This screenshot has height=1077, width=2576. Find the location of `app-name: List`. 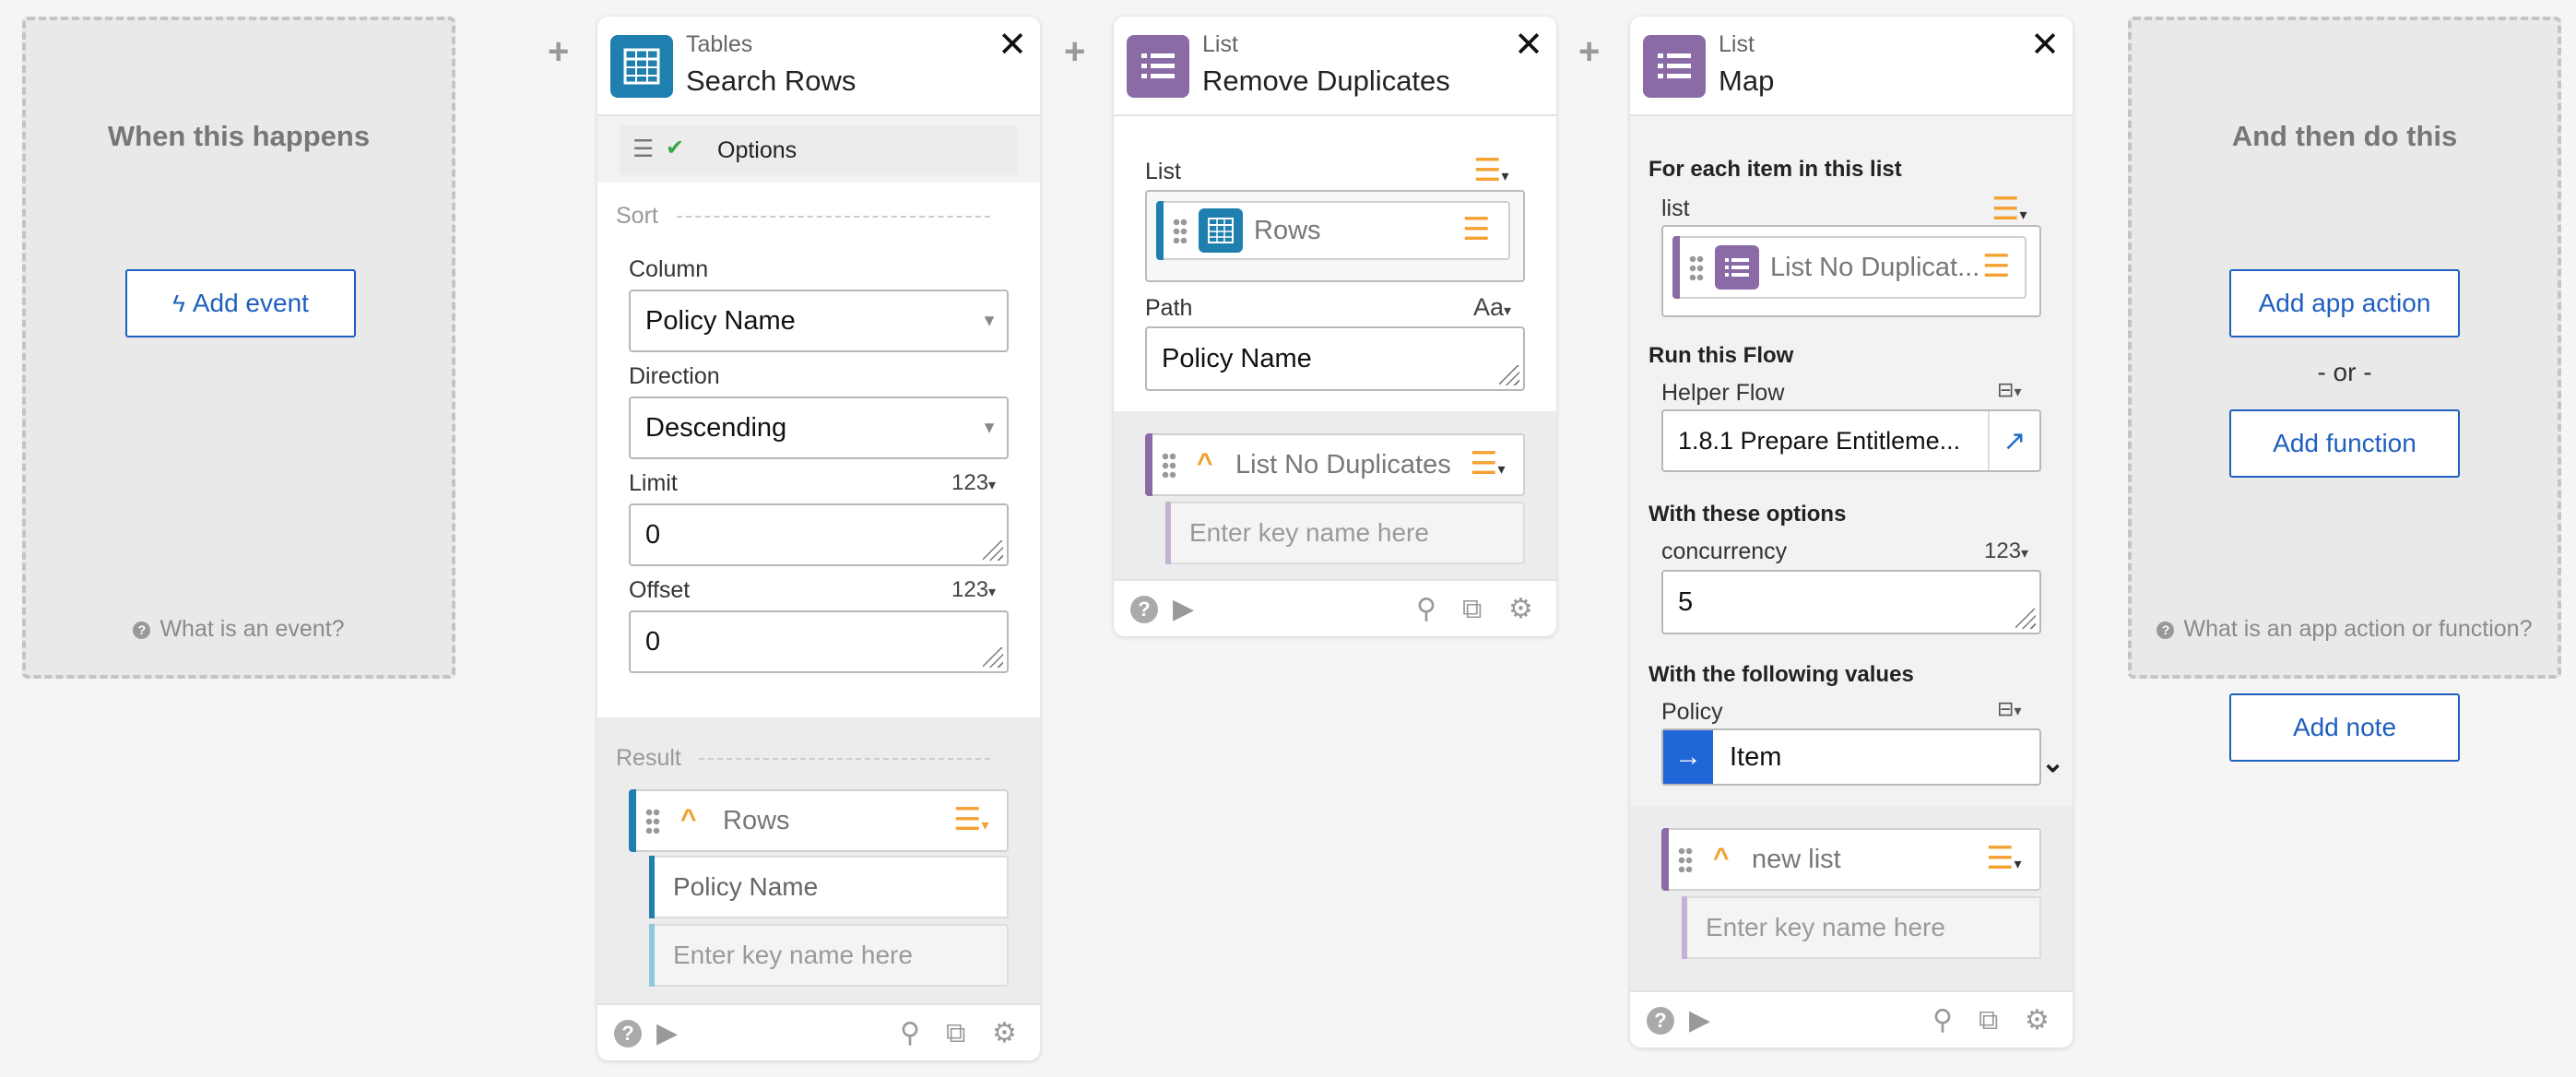

app-name: List is located at coordinates (1737, 44).